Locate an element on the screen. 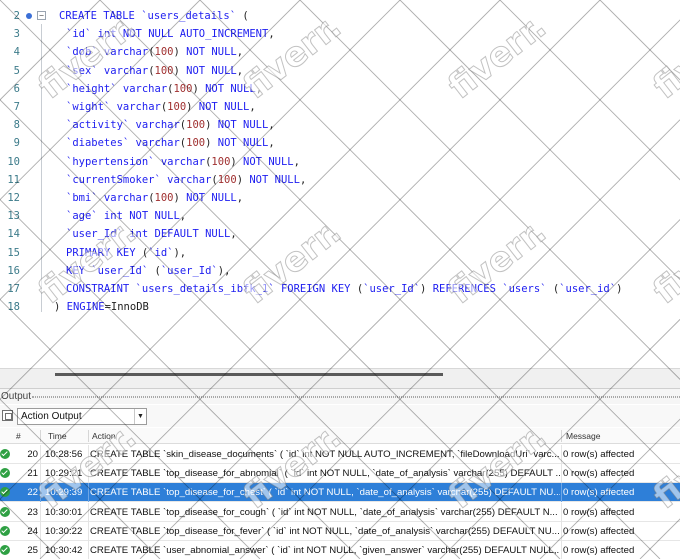 This screenshot has height=559, width=680. line-number: 2 is located at coordinates (16, 16).